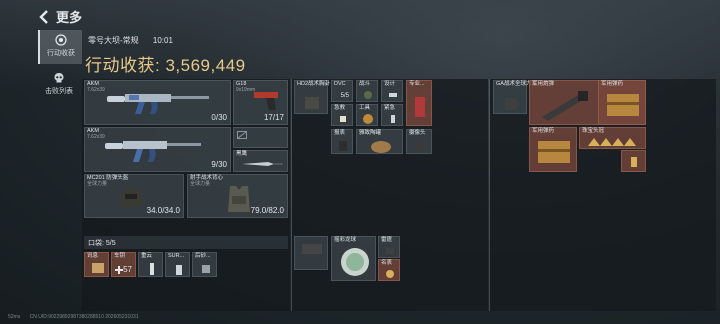 The image size is (720, 324). What do you see at coordinates (565, 106) in the screenshot?
I see `artillery-shell-icon` at bounding box center [565, 106].